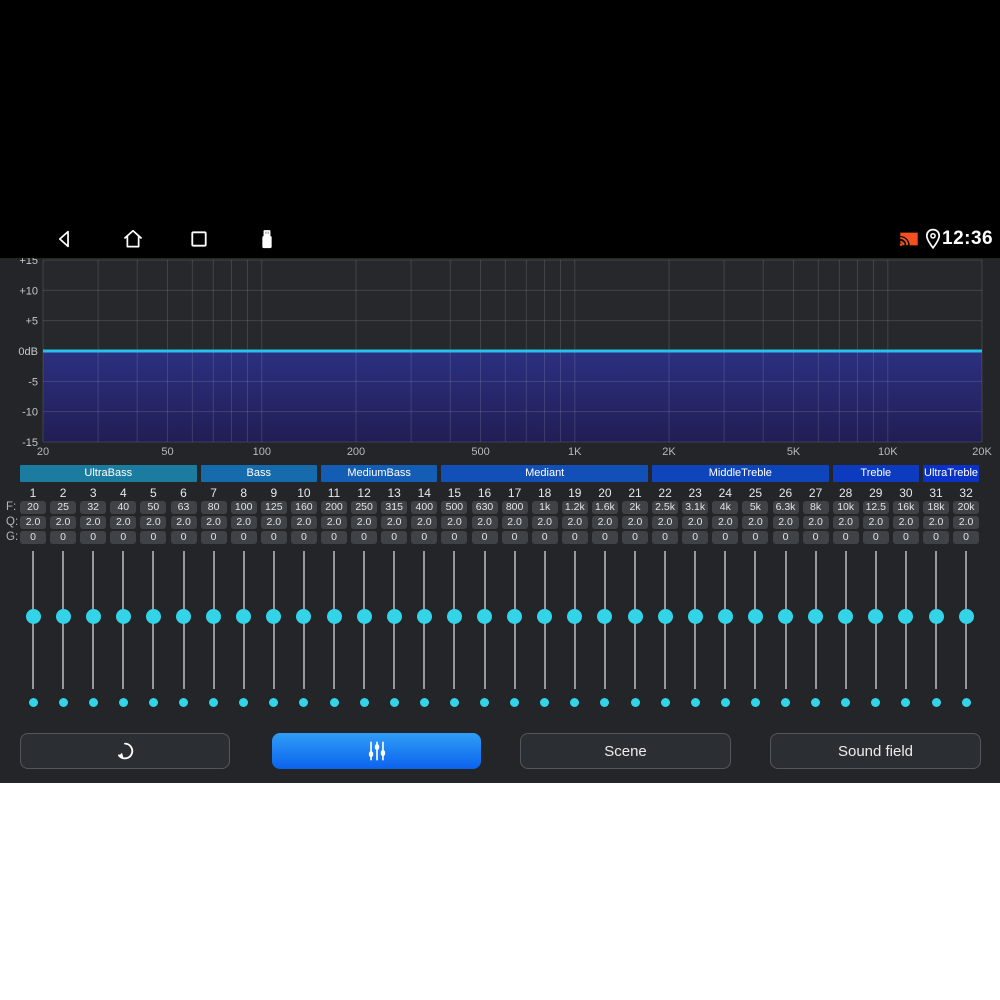 The width and height of the screenshot is (1000, 1000). I want to click on band-frequency-value: 80, so click(213, 507).